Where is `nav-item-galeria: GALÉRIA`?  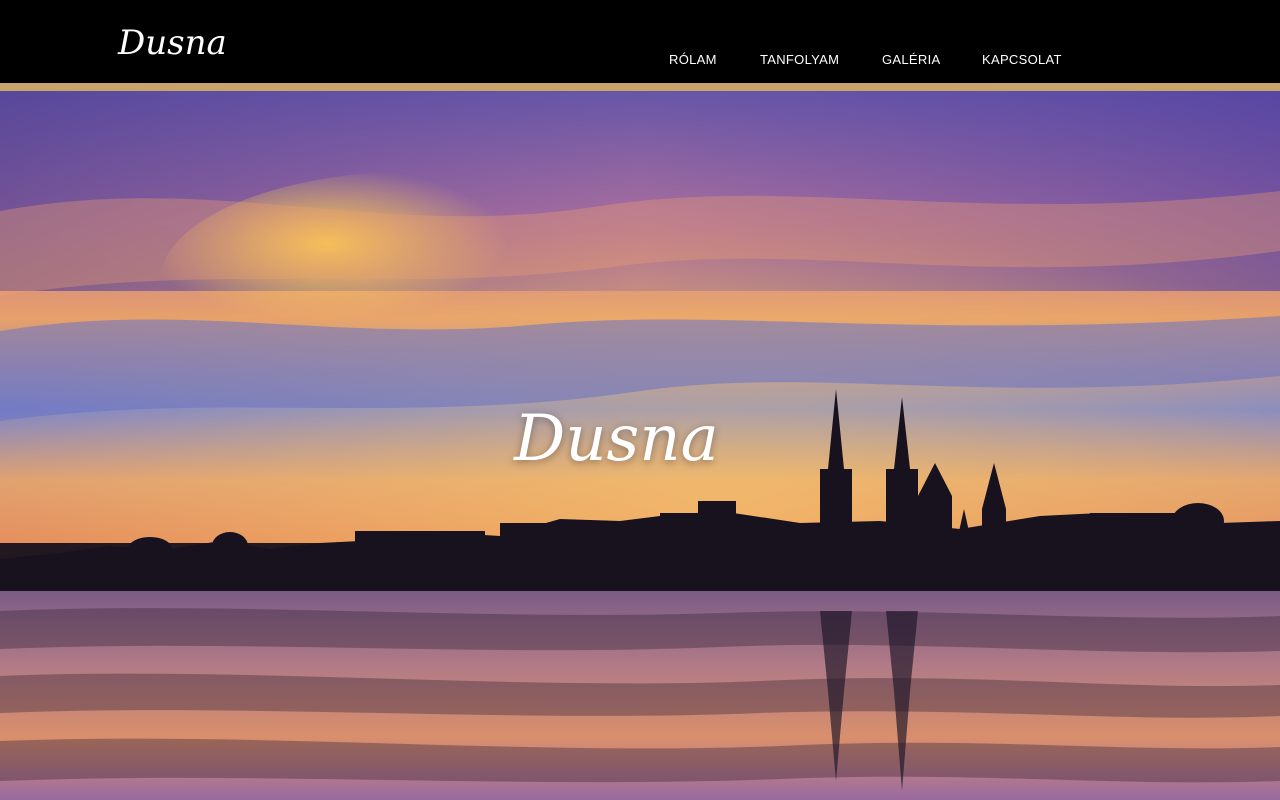 nav-item-galeria: GALÉRIA is located at coordinates (911, 59).